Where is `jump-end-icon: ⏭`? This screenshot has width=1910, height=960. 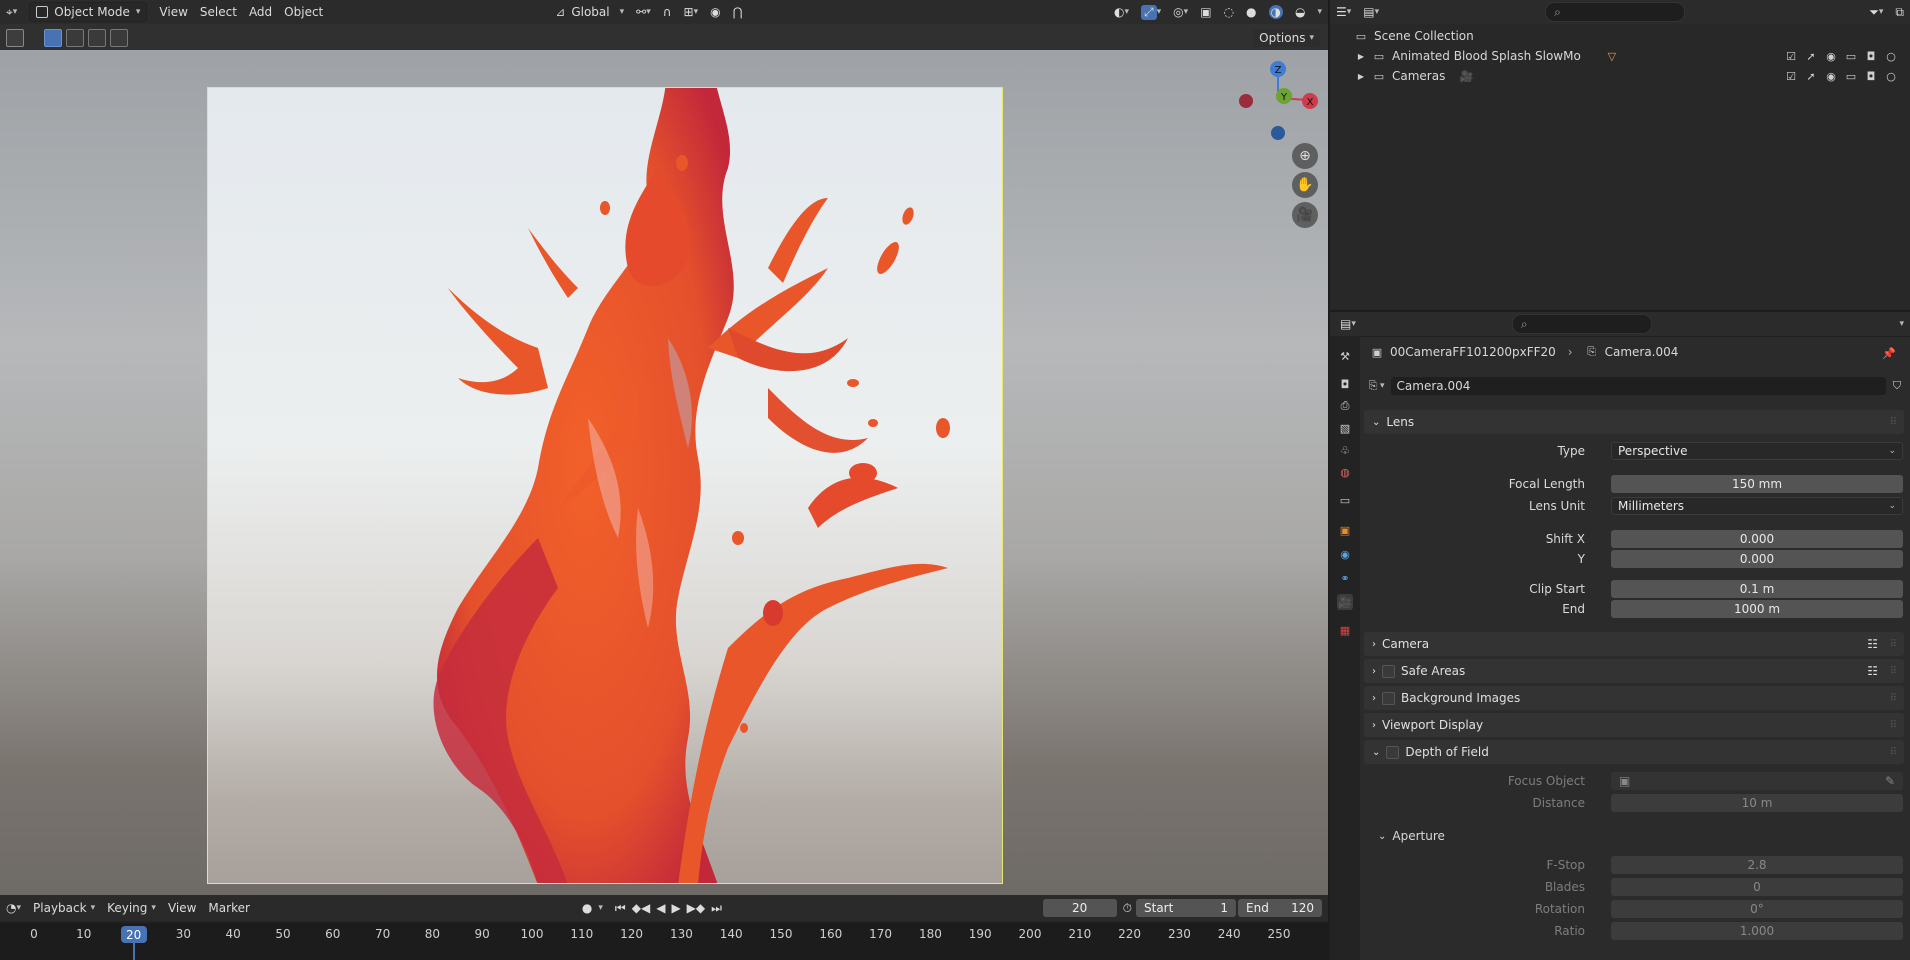
jump-end-icon: ⏭ is located at coordinates (716, 908).